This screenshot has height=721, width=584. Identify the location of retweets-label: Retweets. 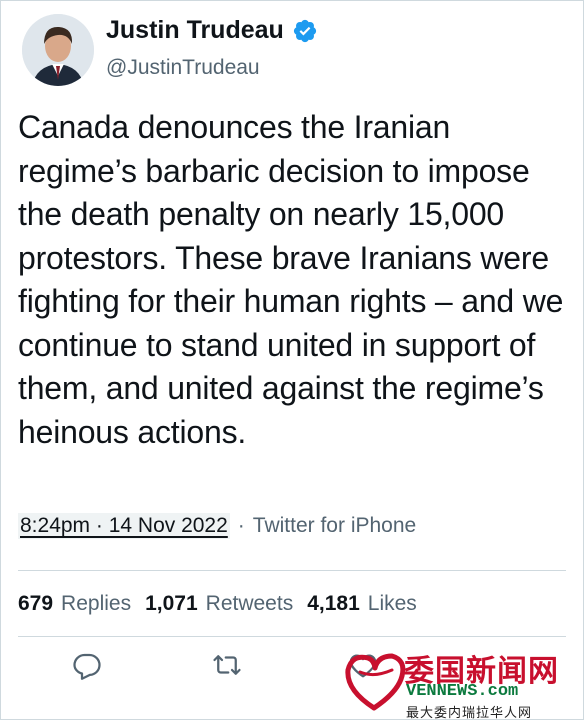
(250, 604).